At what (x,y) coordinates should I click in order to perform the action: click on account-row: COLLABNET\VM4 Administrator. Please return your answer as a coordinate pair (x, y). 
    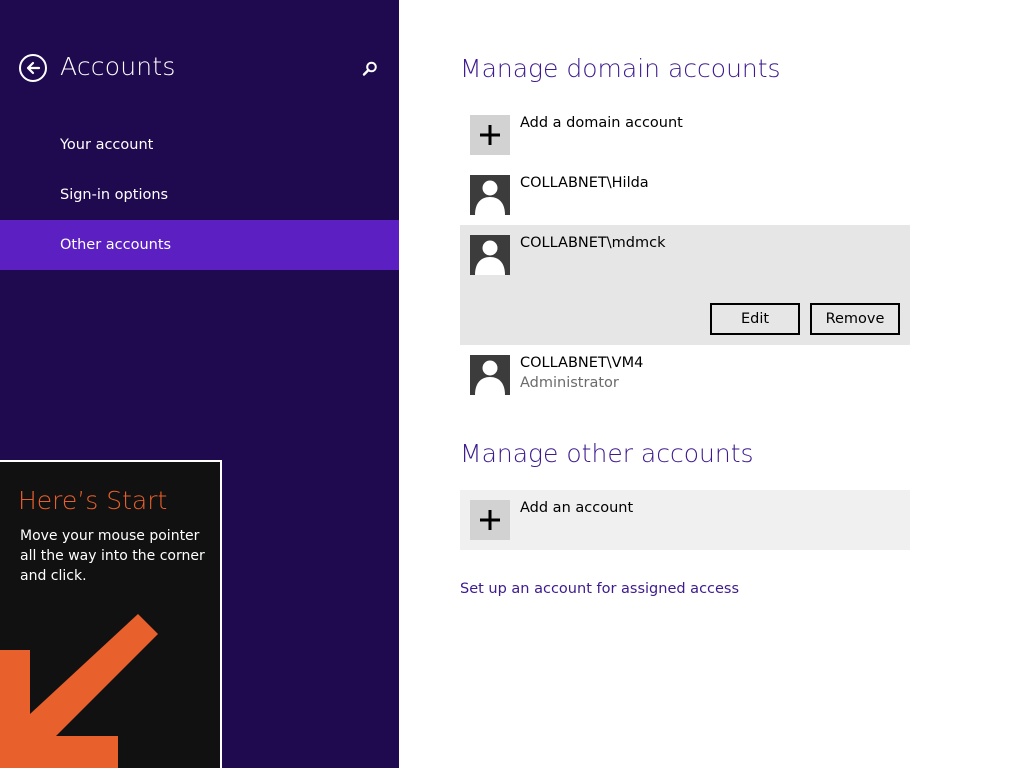
    Looking at the image, I should click on (685, 375).